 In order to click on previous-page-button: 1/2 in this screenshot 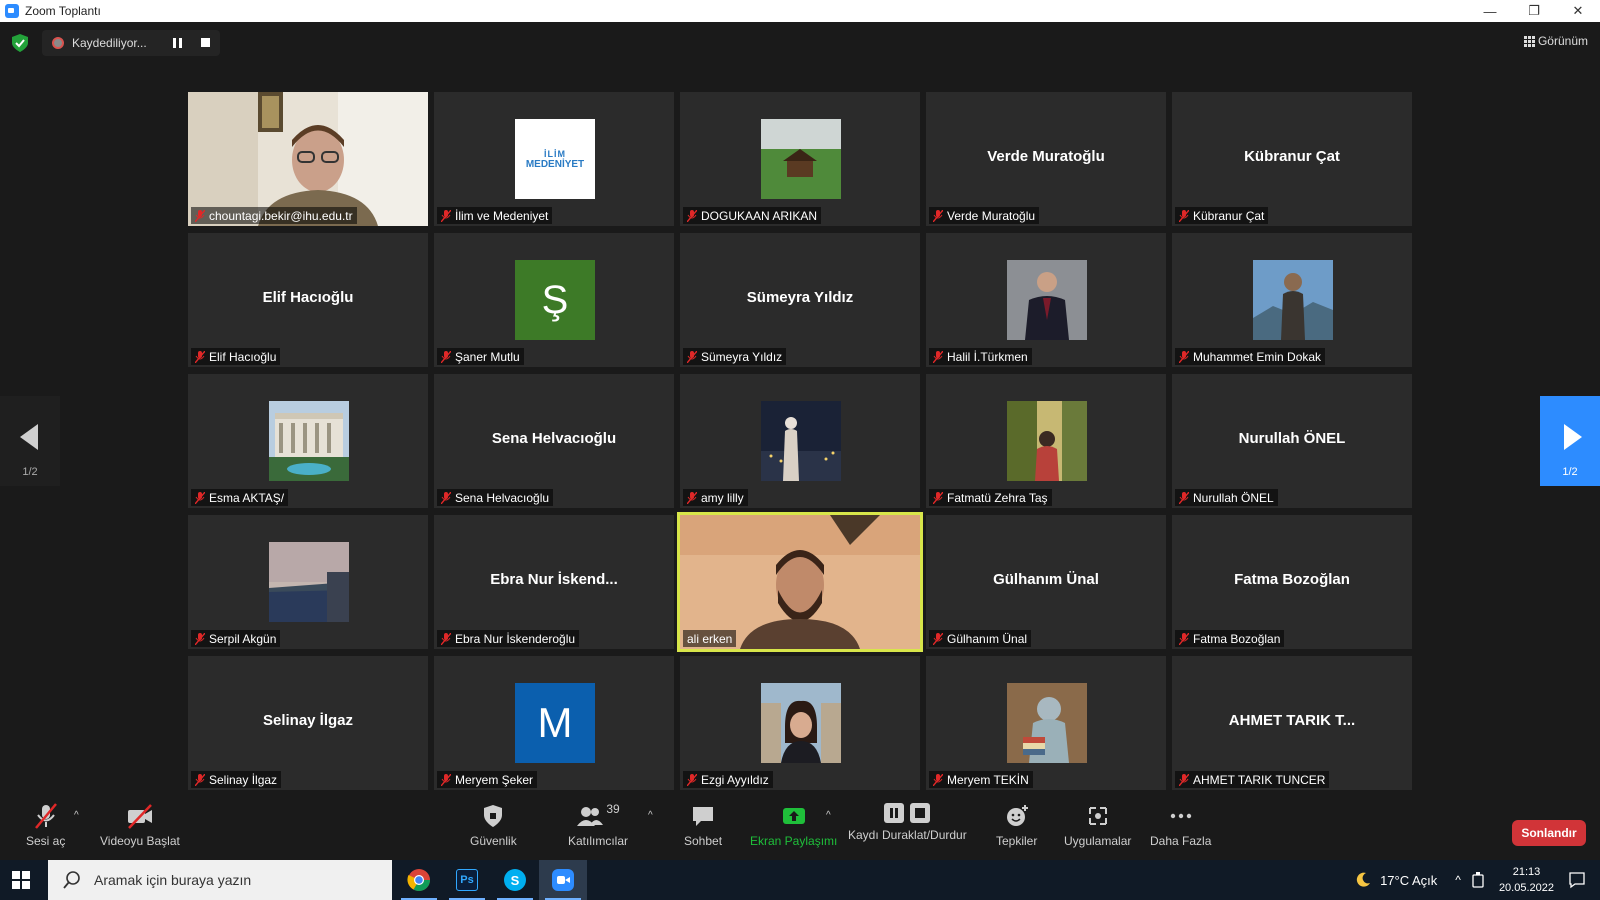, I will do `click(30, 441)`.